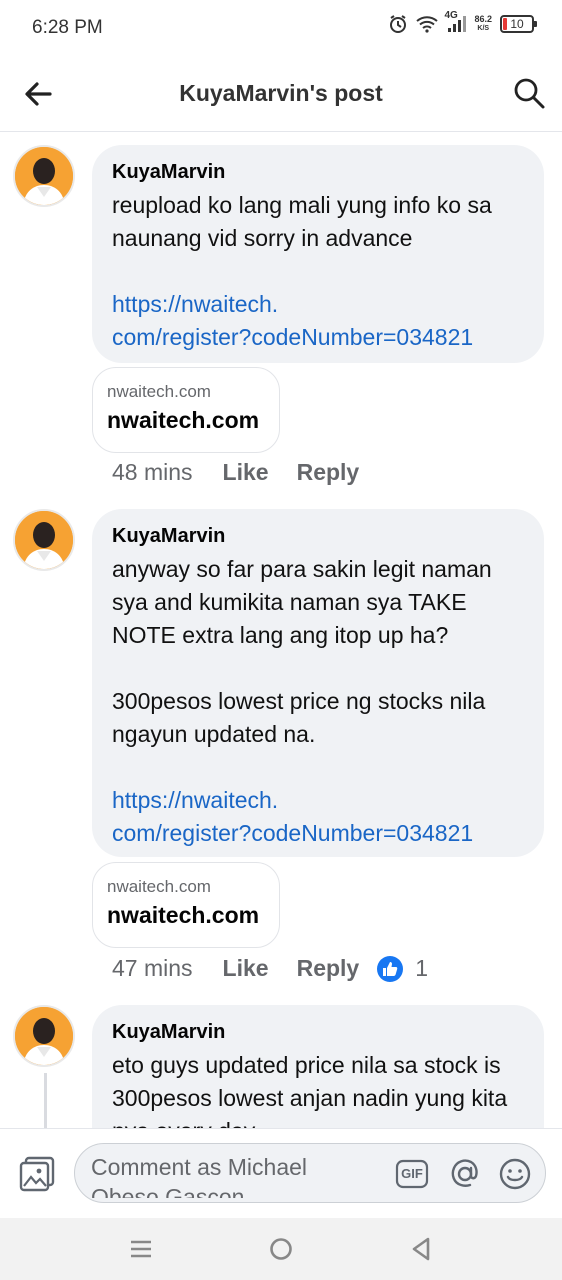  What do you see at coordinates (421, 968) in the screenshot?
I see `reaction-count: 1` at bounding box center [421, 968].